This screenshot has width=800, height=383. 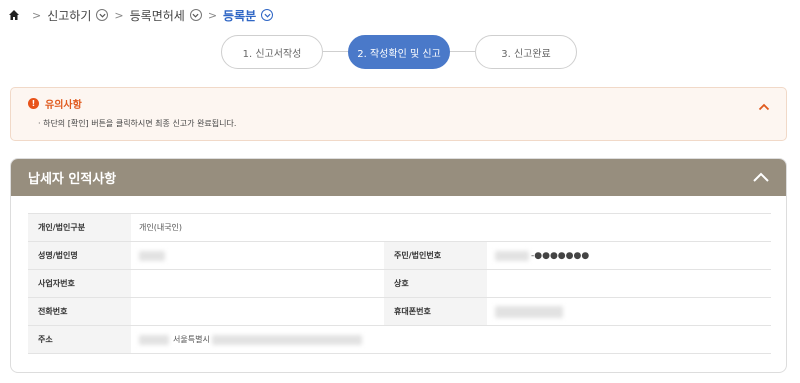 I want to click on mobile-value, so click(x=629, y=311).